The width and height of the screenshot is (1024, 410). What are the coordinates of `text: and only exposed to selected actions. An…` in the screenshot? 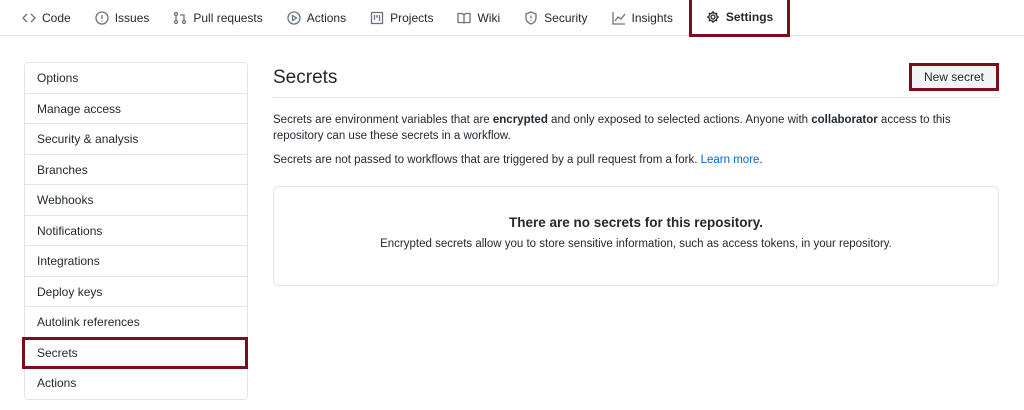 It's located at (679, 120).